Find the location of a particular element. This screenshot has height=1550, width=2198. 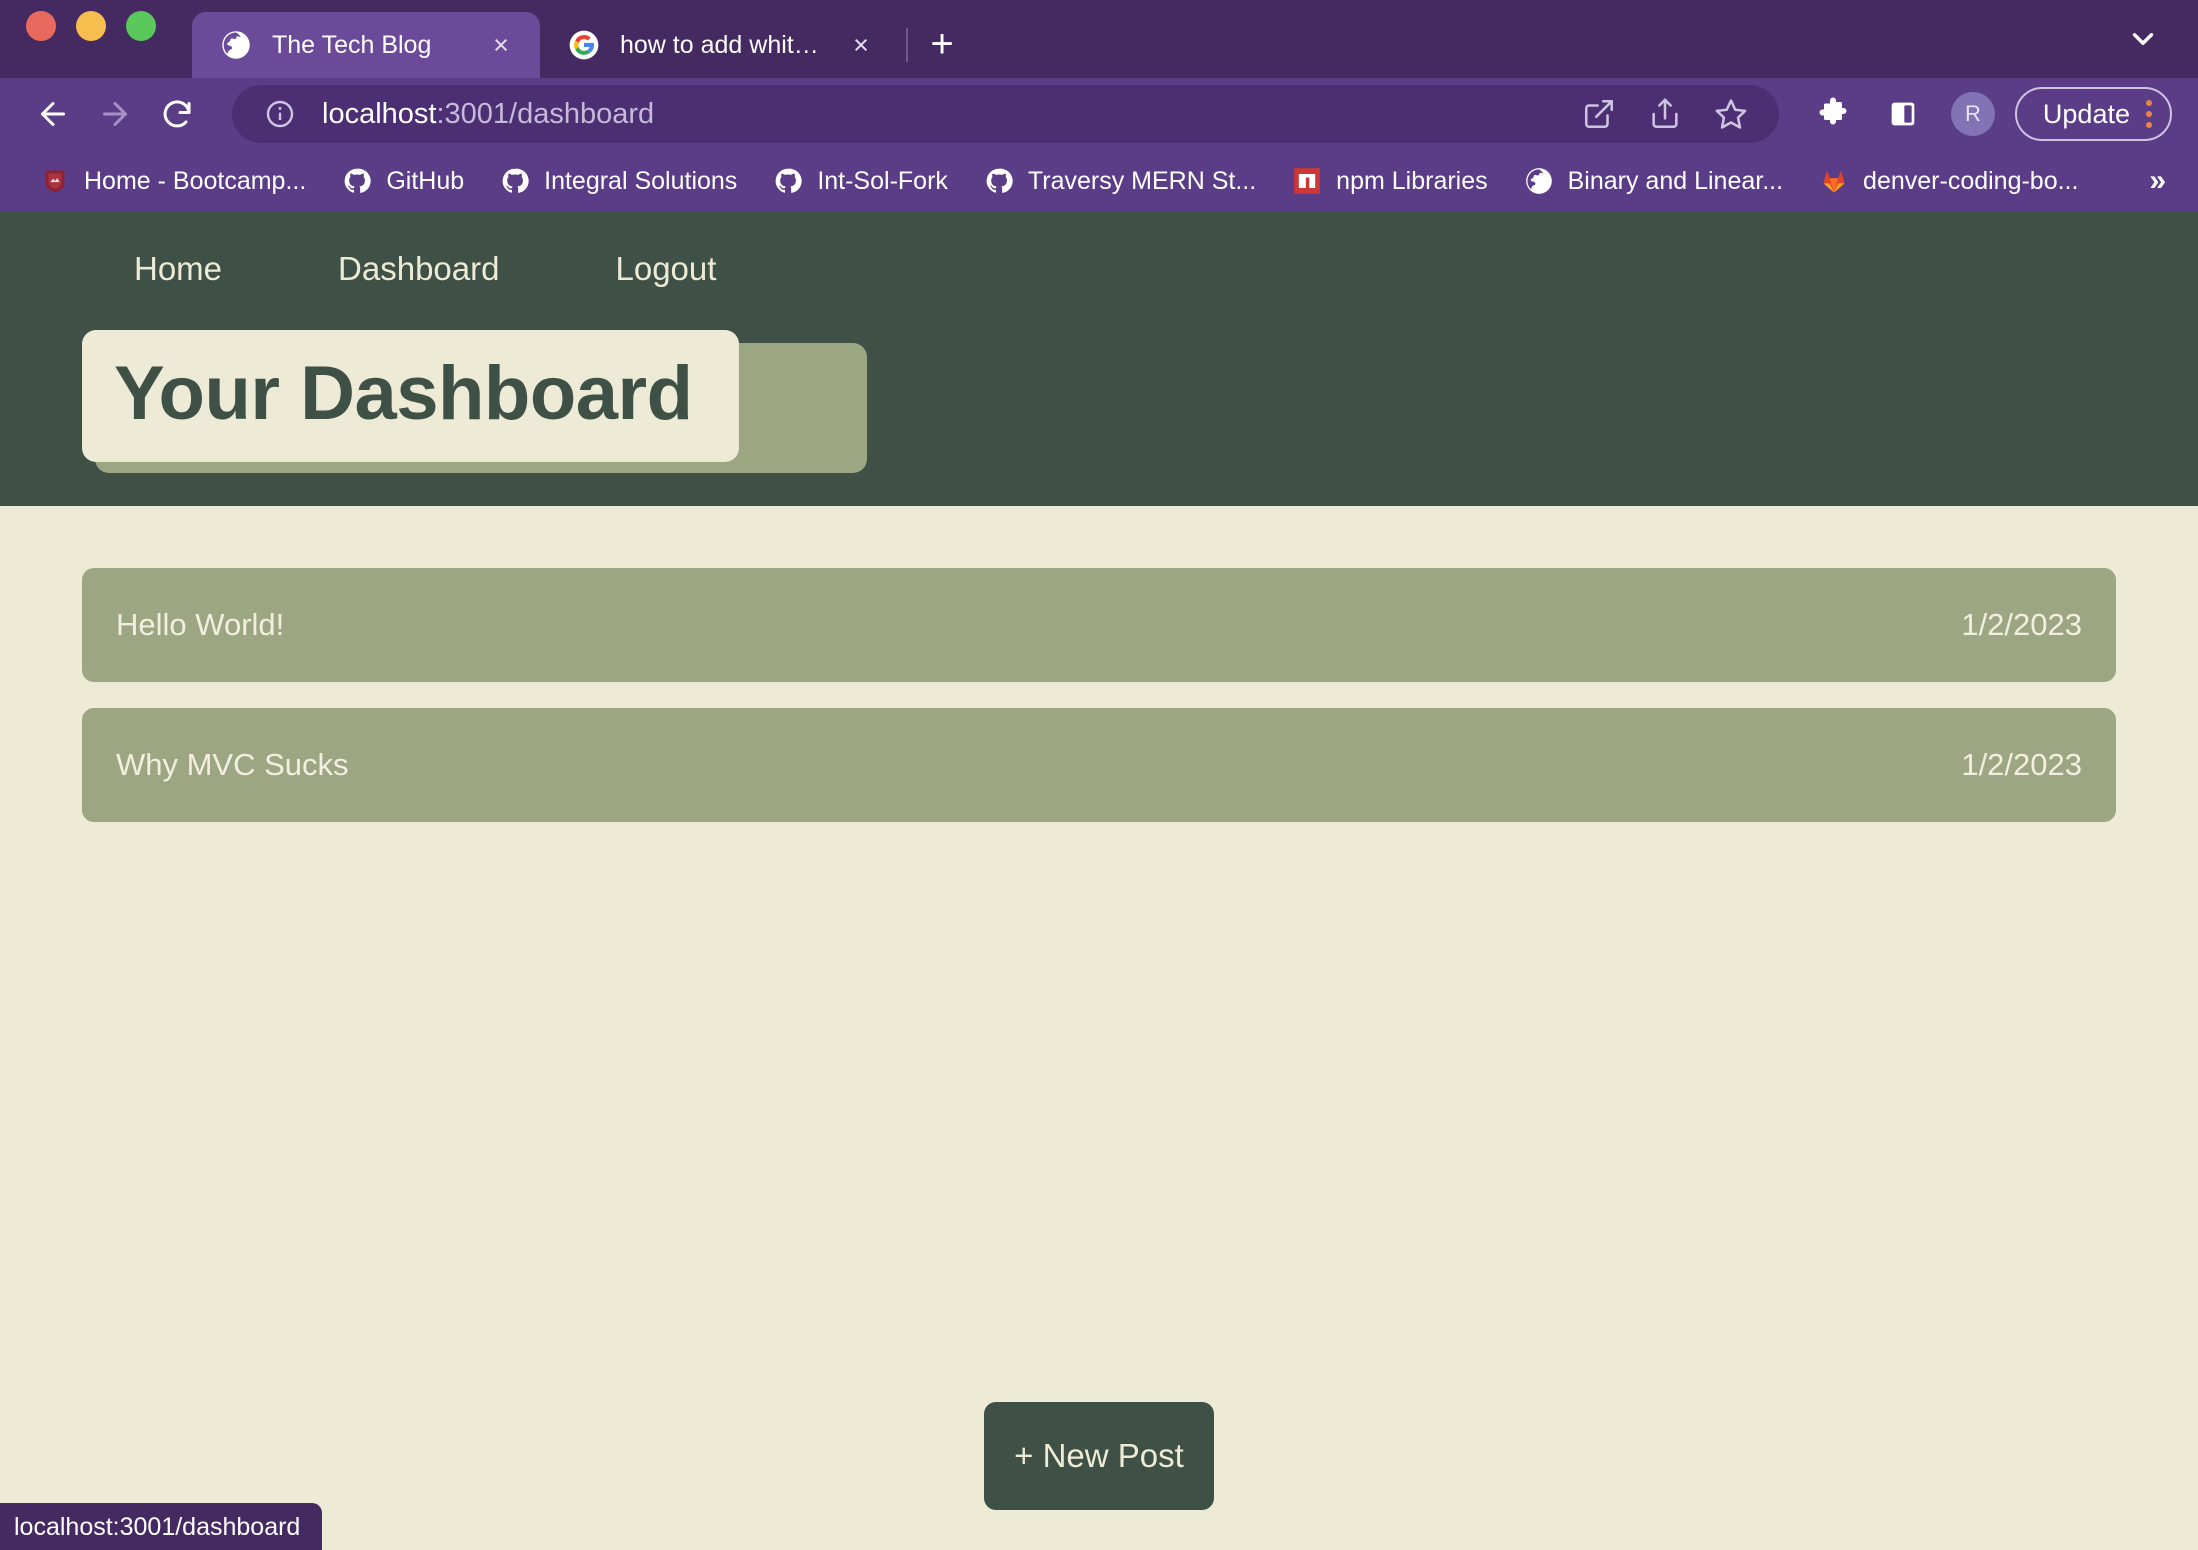

browser-toolbar: localhost:3001/dashboard R Update is located at coordinates (1099, 114).